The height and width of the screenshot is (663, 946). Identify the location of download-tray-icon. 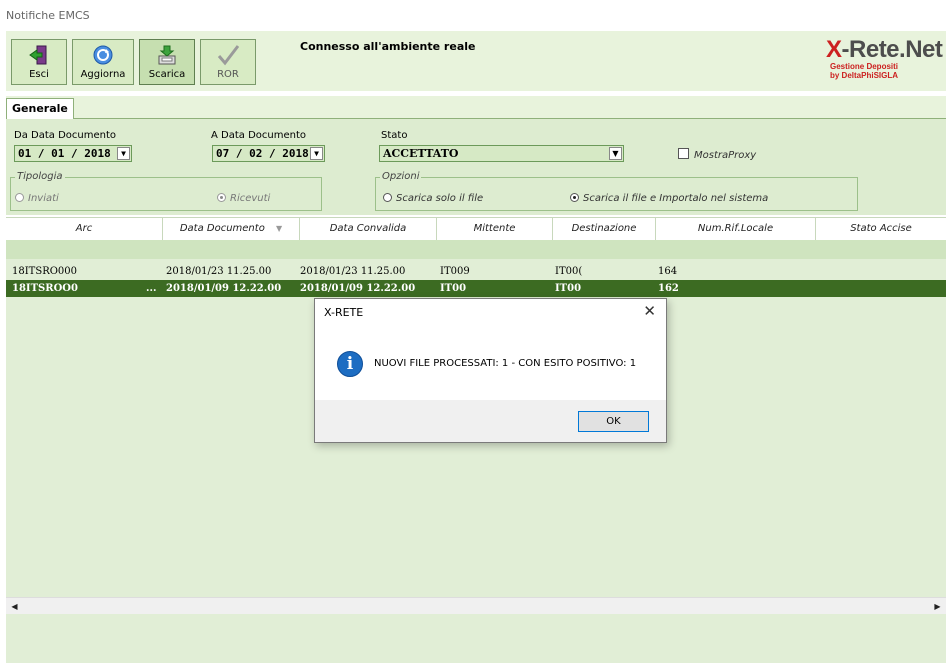
(167, 55).